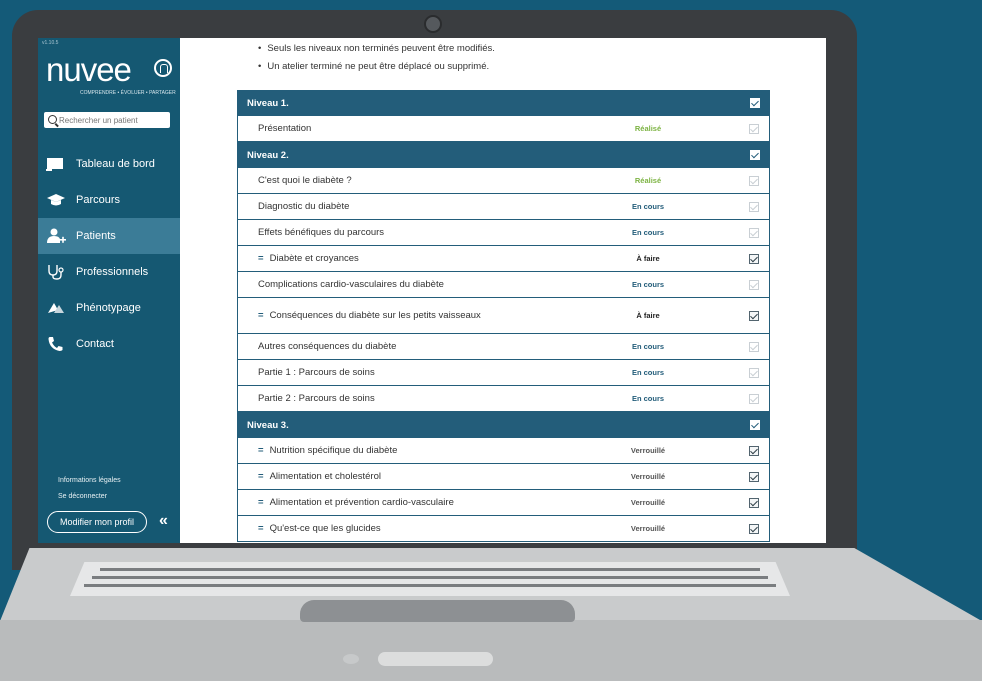  Describe the element at coordinates (89, 497) in the screenshot. I see `logout-link: Se déconnecter` at that location.